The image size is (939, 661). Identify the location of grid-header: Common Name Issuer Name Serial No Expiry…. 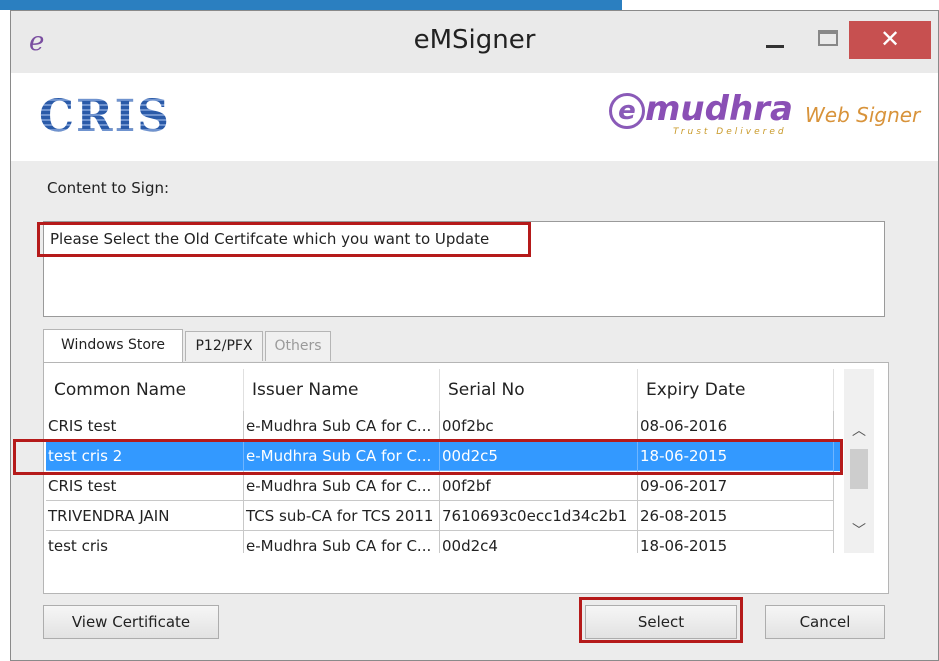
(444, 390).